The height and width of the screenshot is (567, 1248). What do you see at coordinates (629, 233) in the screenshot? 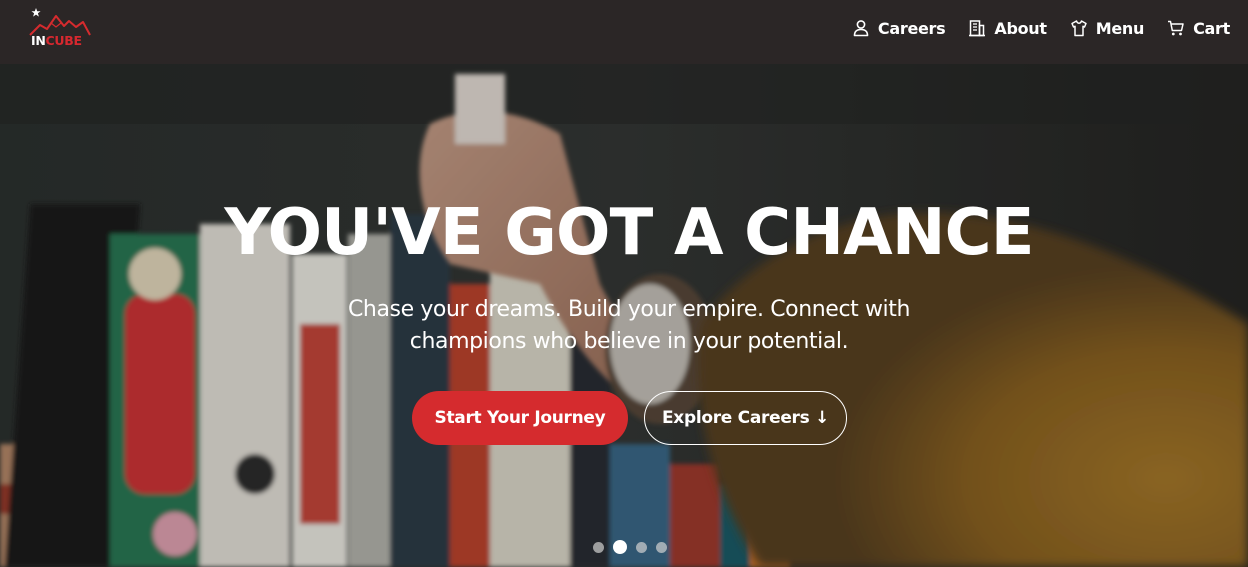
I see `hero-title: YOU'VE GOT A CHANCE` at bounding box center [629, 233].